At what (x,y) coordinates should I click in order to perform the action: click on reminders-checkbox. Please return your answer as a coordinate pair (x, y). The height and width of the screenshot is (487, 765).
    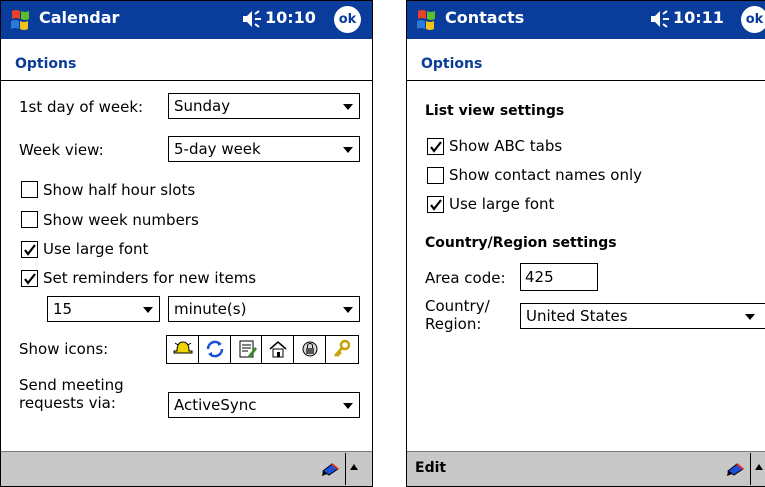
    Looking at the image, I should click on (29, 278).